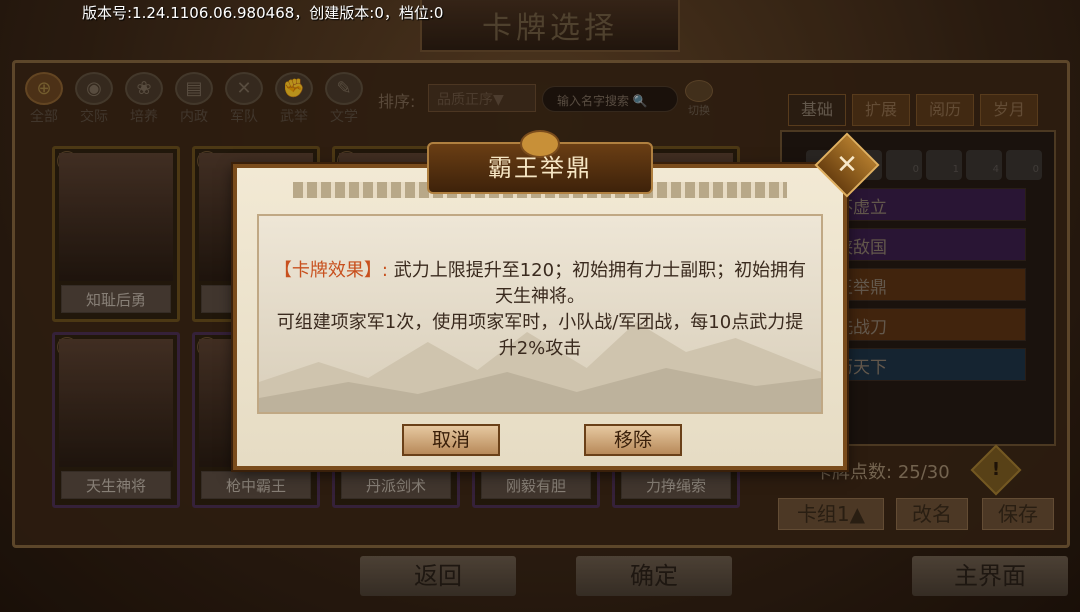 Image resolution: width=1080 pixels, height=612 pixels. I want to click on remove-button: 移除, so click(633, 440).